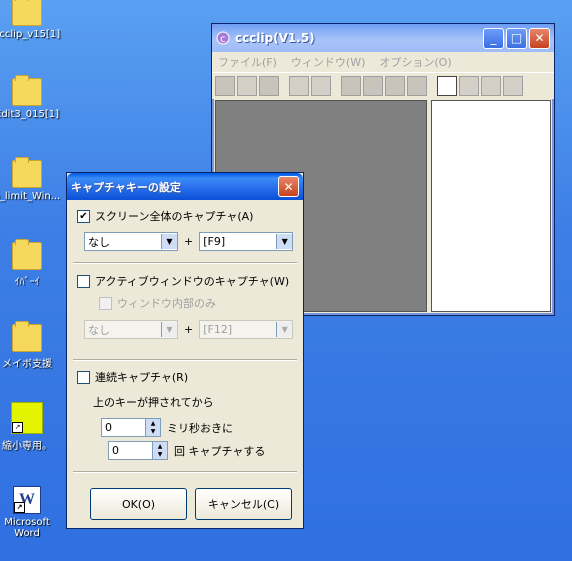 The width and height of the screenshot is (572, 561). I want to click on desktop-icon-label: ｲﾊﾞｰｲ, so click(27, 282).